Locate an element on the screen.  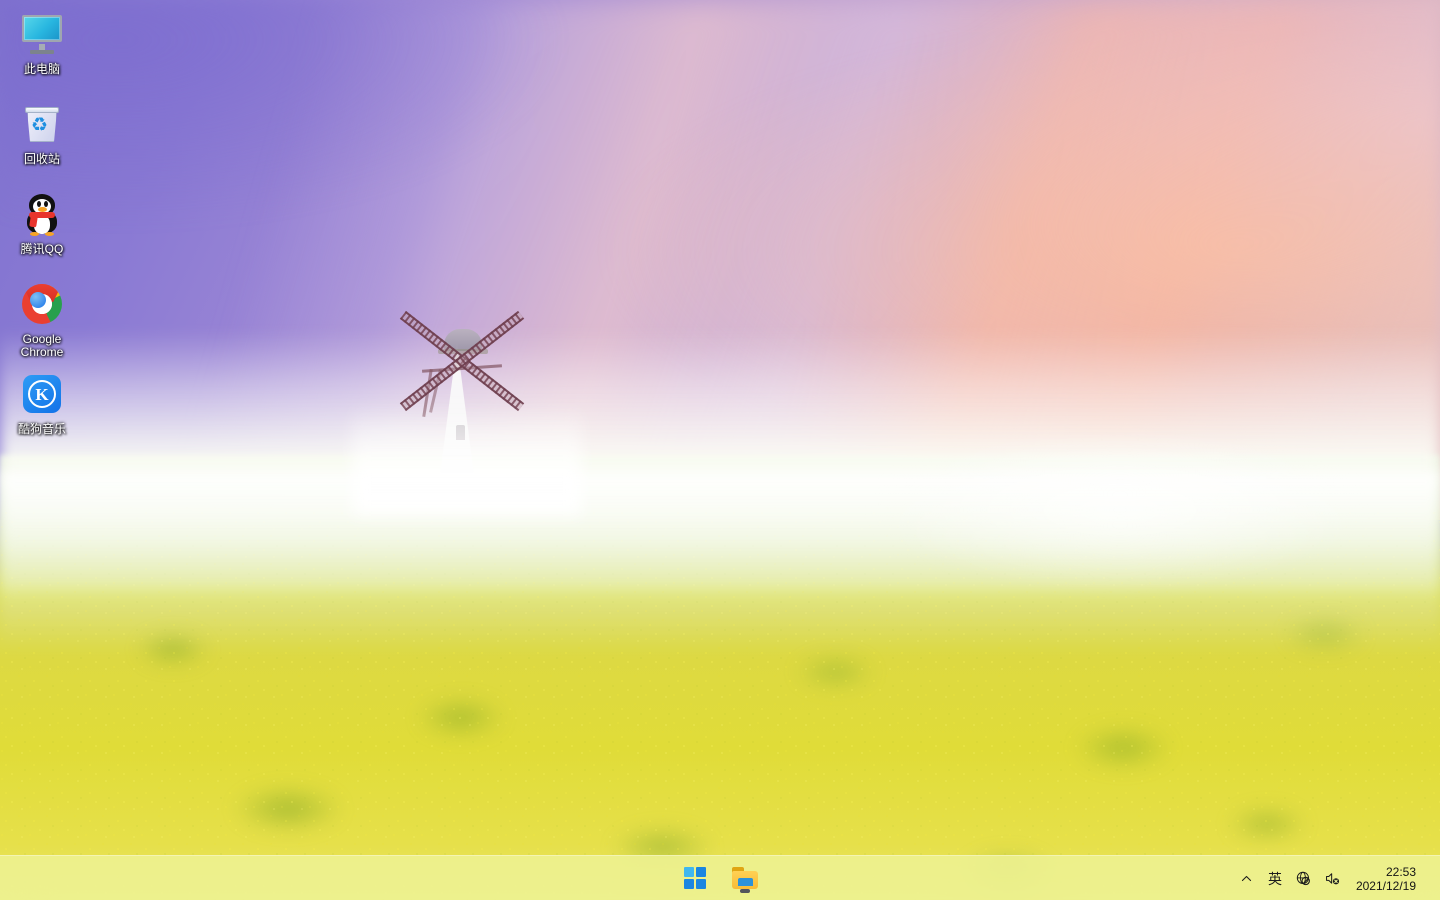
clock-time: 22:53 is located at coordinates (1400, 871).